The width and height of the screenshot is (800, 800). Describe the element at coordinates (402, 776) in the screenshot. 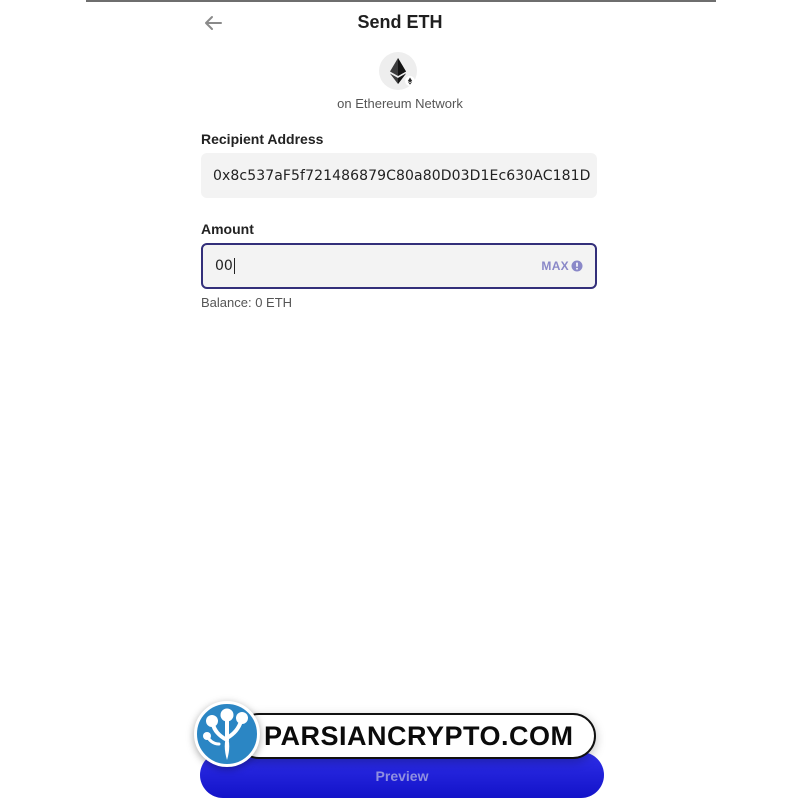

I see `preview-label: Preview` at that location.